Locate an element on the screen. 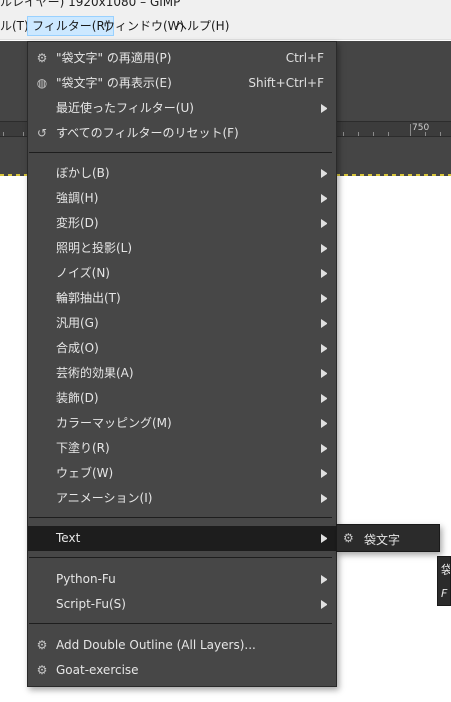 The height and width of the screenshot is (702, 451). submenu-item-fukuro-moji: 袋文字 is located at coordinates (382, 539).